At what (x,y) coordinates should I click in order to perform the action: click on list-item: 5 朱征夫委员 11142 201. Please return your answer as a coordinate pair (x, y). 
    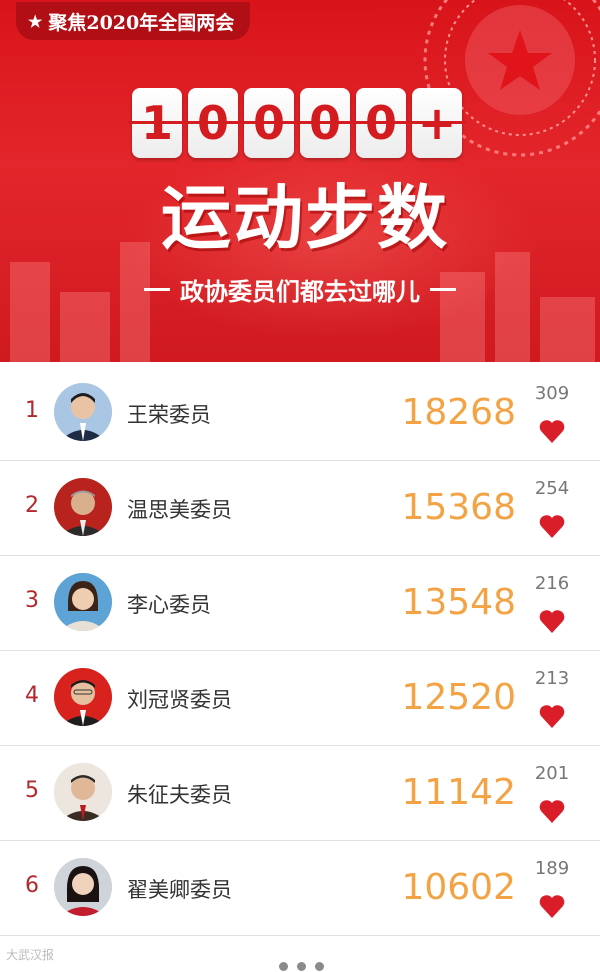
    Looking at the image, I should click on (300, 793).